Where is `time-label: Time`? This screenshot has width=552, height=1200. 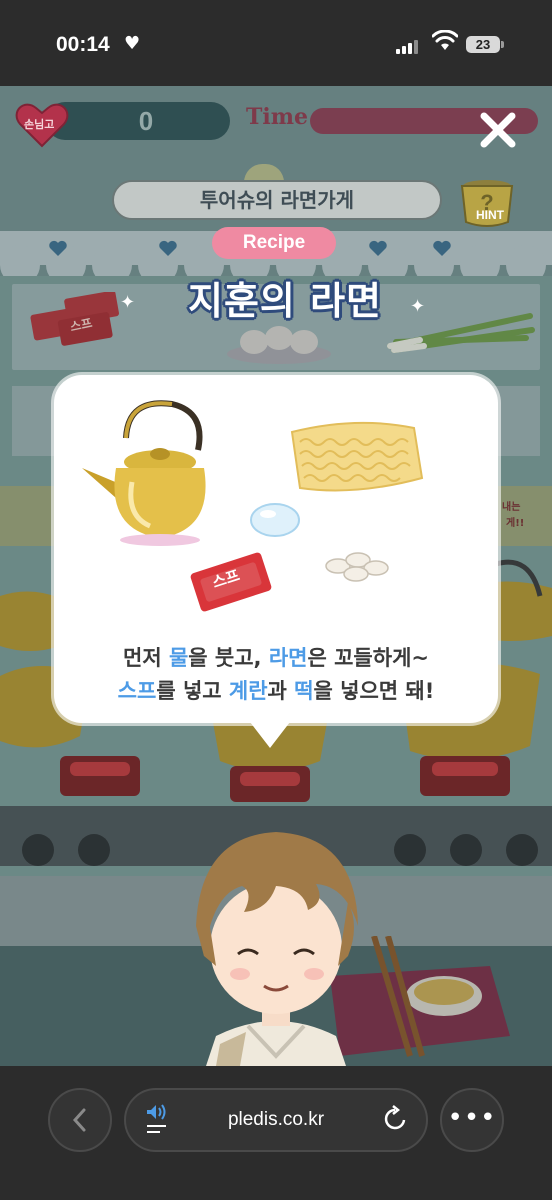 time-label: Time is located at coordinates (277, 117).